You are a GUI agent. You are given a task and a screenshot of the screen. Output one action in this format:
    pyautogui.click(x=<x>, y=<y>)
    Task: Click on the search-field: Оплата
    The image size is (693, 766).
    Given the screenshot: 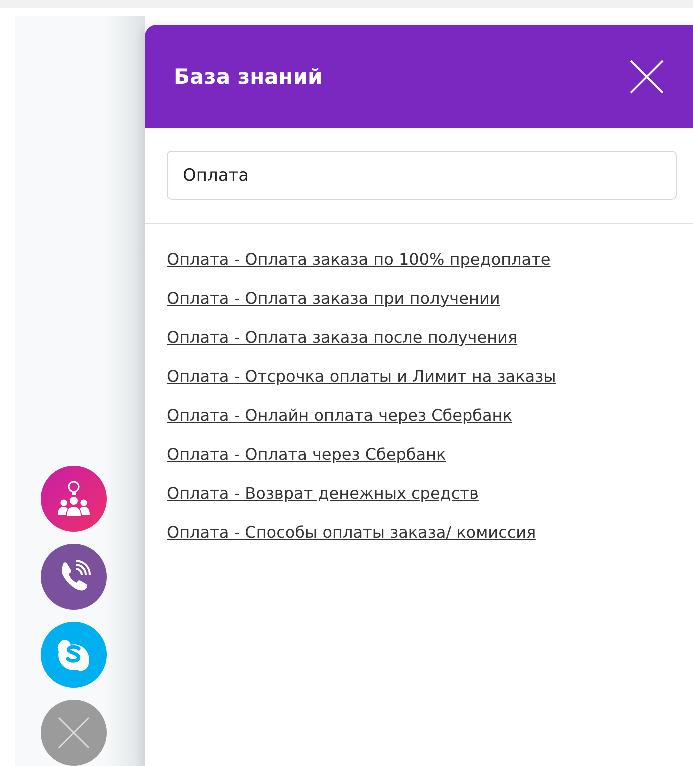 What is the action you would take?
    pyautogui.click(x=422, y=175)
    